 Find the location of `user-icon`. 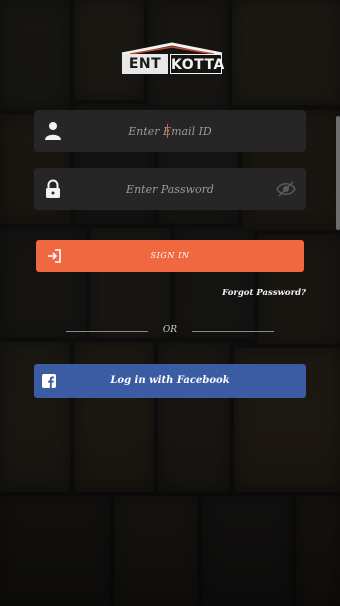

user-icon is located at coordinates (53, 131).